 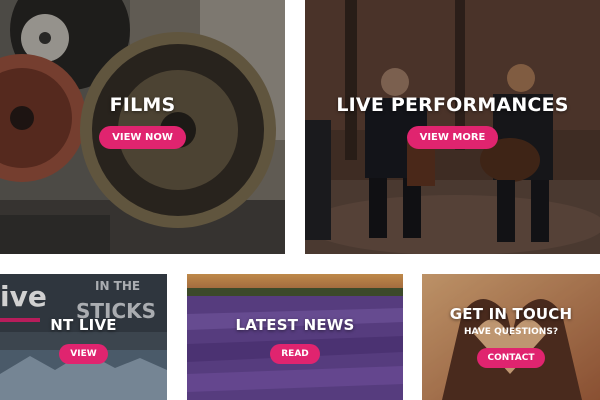 What do you see at coordinates (142, 121) in the screenshot?
I see `films-caption: FILMS VIEW NOW` at bounding box center [142, 121].